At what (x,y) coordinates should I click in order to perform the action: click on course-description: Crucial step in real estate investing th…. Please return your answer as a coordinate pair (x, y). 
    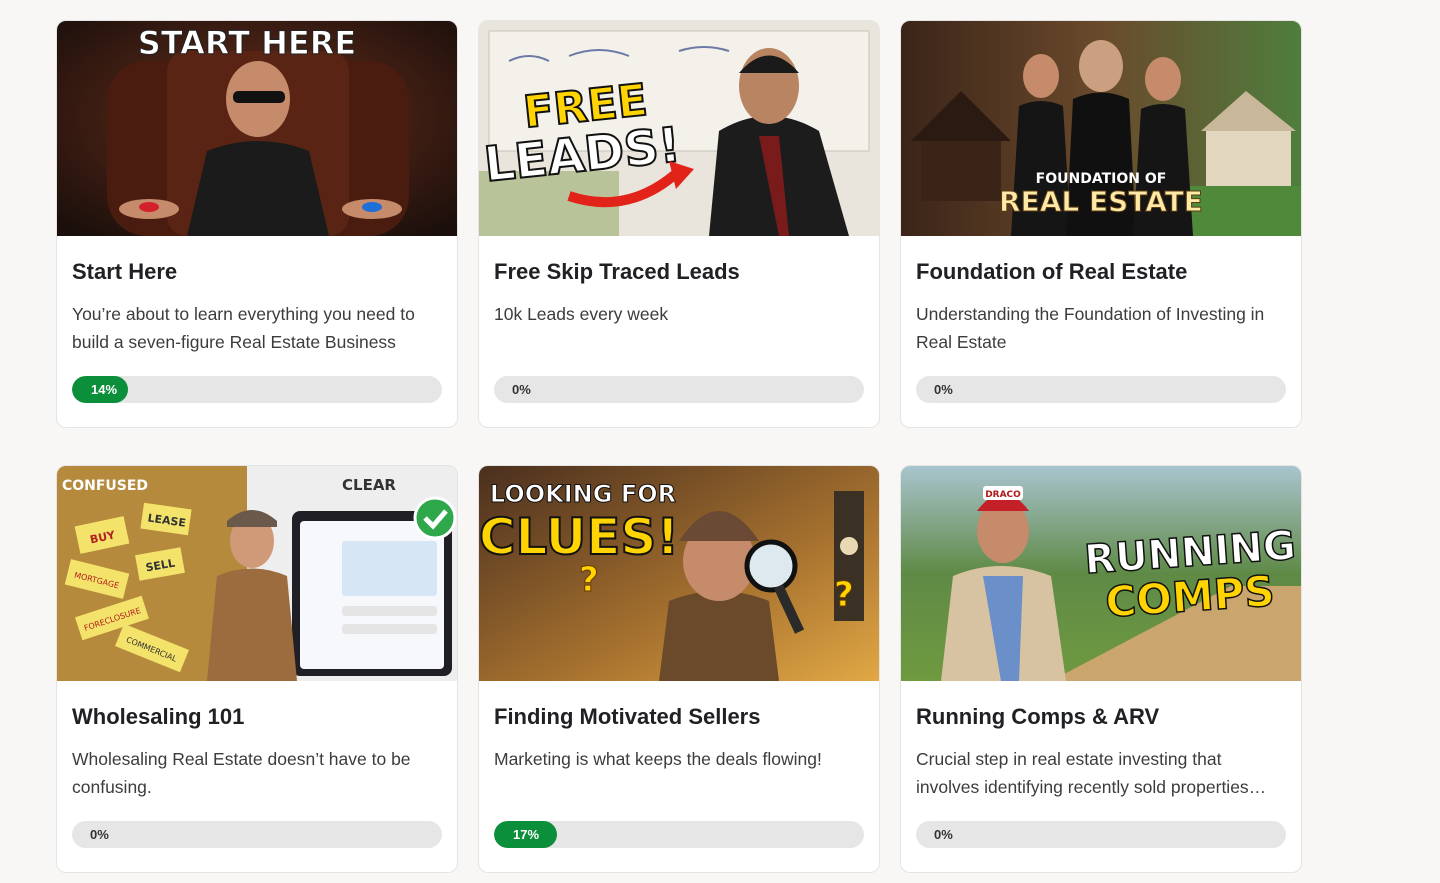
    Looking at the image, I should click on (1091, 773).